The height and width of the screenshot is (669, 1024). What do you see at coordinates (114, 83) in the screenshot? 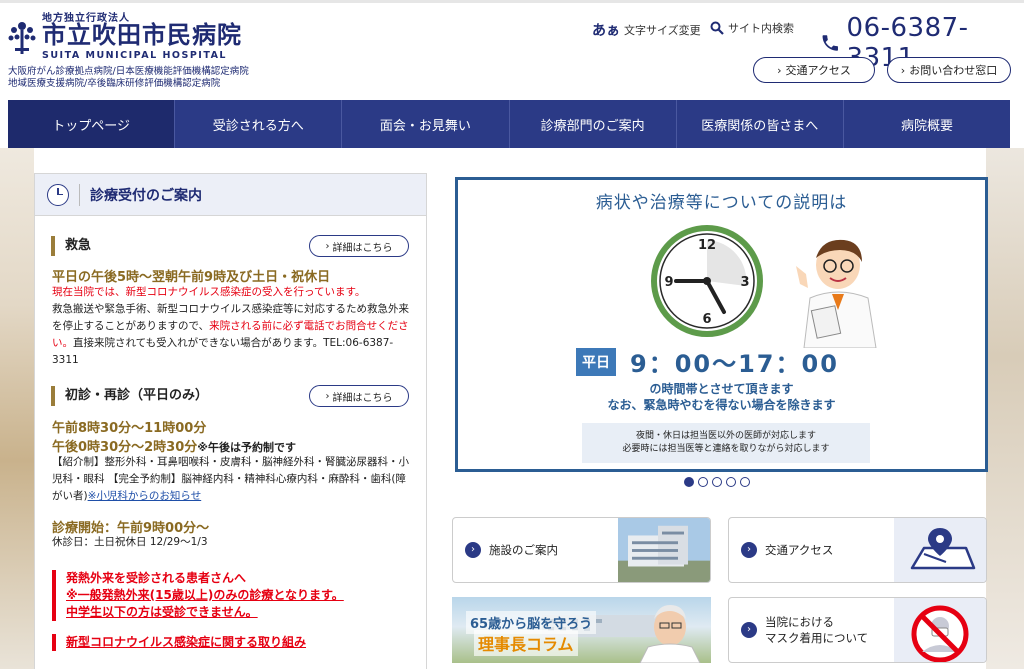
I see `accreditation-line-2: 地域医療支援病院/卒後臨床研修評価機構認定病院` at bounding box center [114, 83].